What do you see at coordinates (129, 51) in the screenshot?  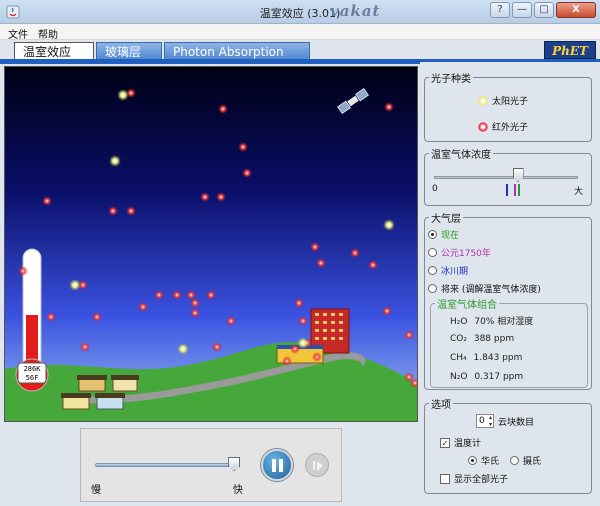 I see `tab-glass-layers: 玻璃层` at bounding box center [129, 51].